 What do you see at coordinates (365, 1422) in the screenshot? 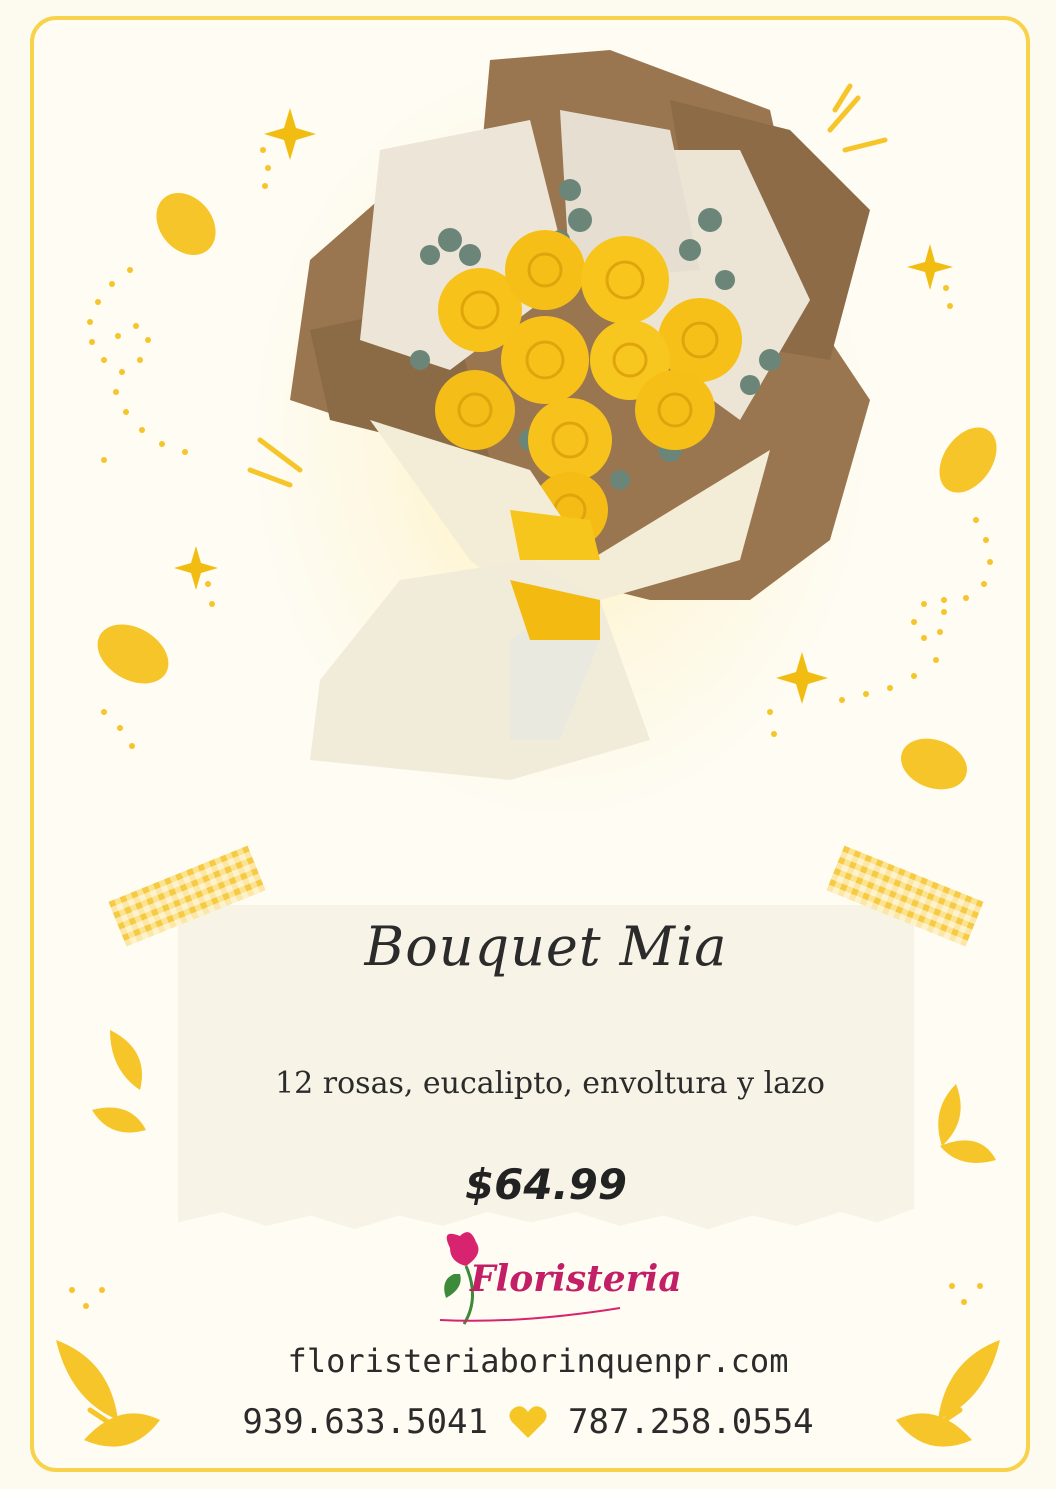
I see `phone-1: 939.633.5041` at bounding box center [365, 1422].